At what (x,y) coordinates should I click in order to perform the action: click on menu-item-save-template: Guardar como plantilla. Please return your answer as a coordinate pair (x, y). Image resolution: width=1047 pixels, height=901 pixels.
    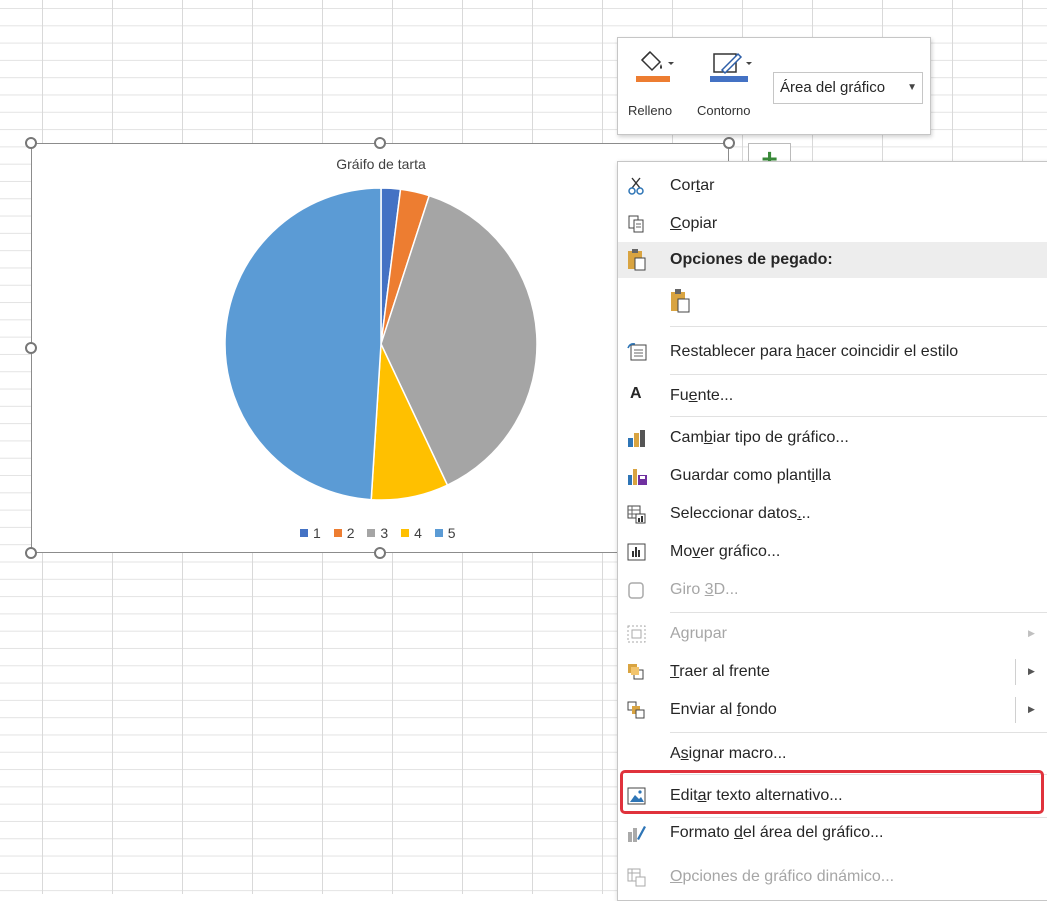
    Looking at the image, I should click on (832, 476).